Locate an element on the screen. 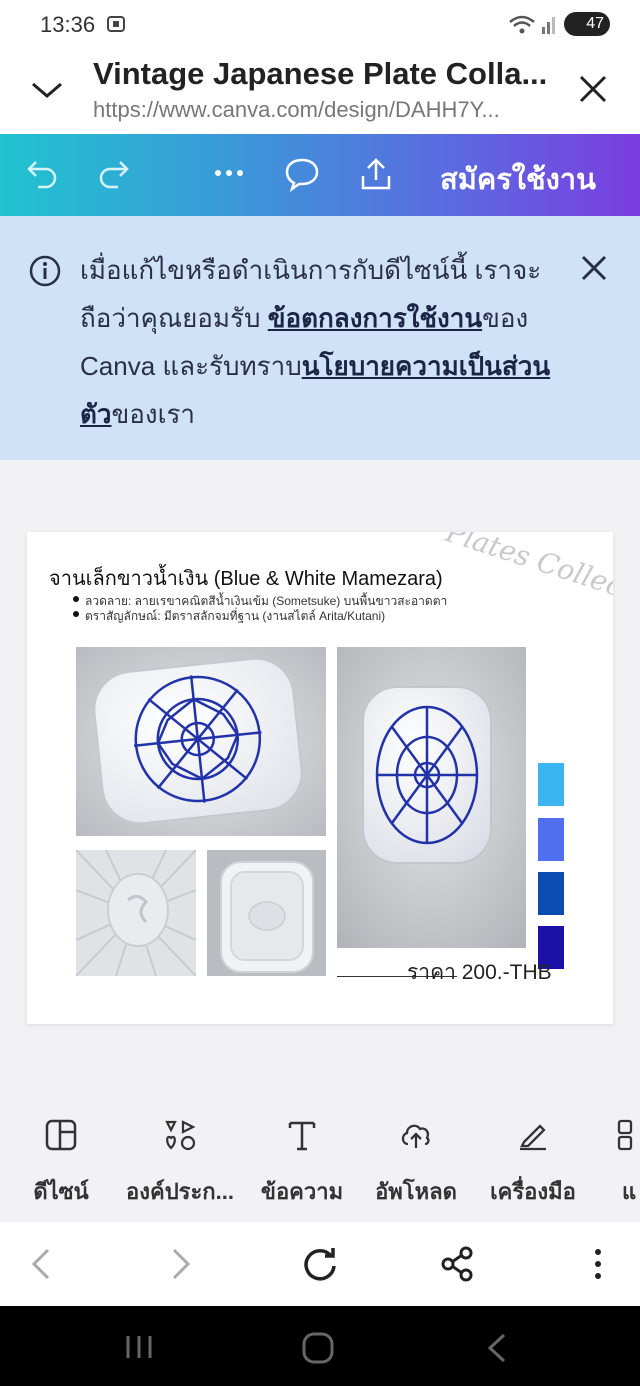 The width and height of the screenshot is (640, 1386). plate-photo-stamp is located at coordinates (136, 913).